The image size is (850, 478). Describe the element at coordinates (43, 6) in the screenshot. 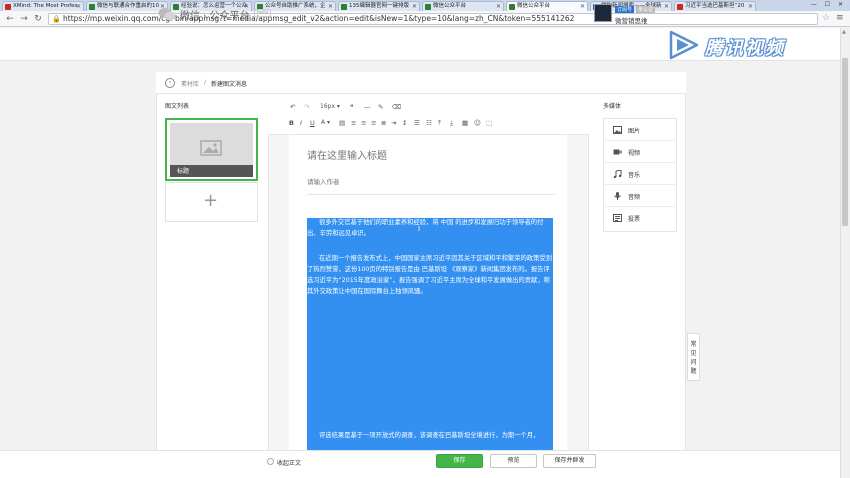

I see `browser-tab: XMind: The Most Profes ✕` at that location.